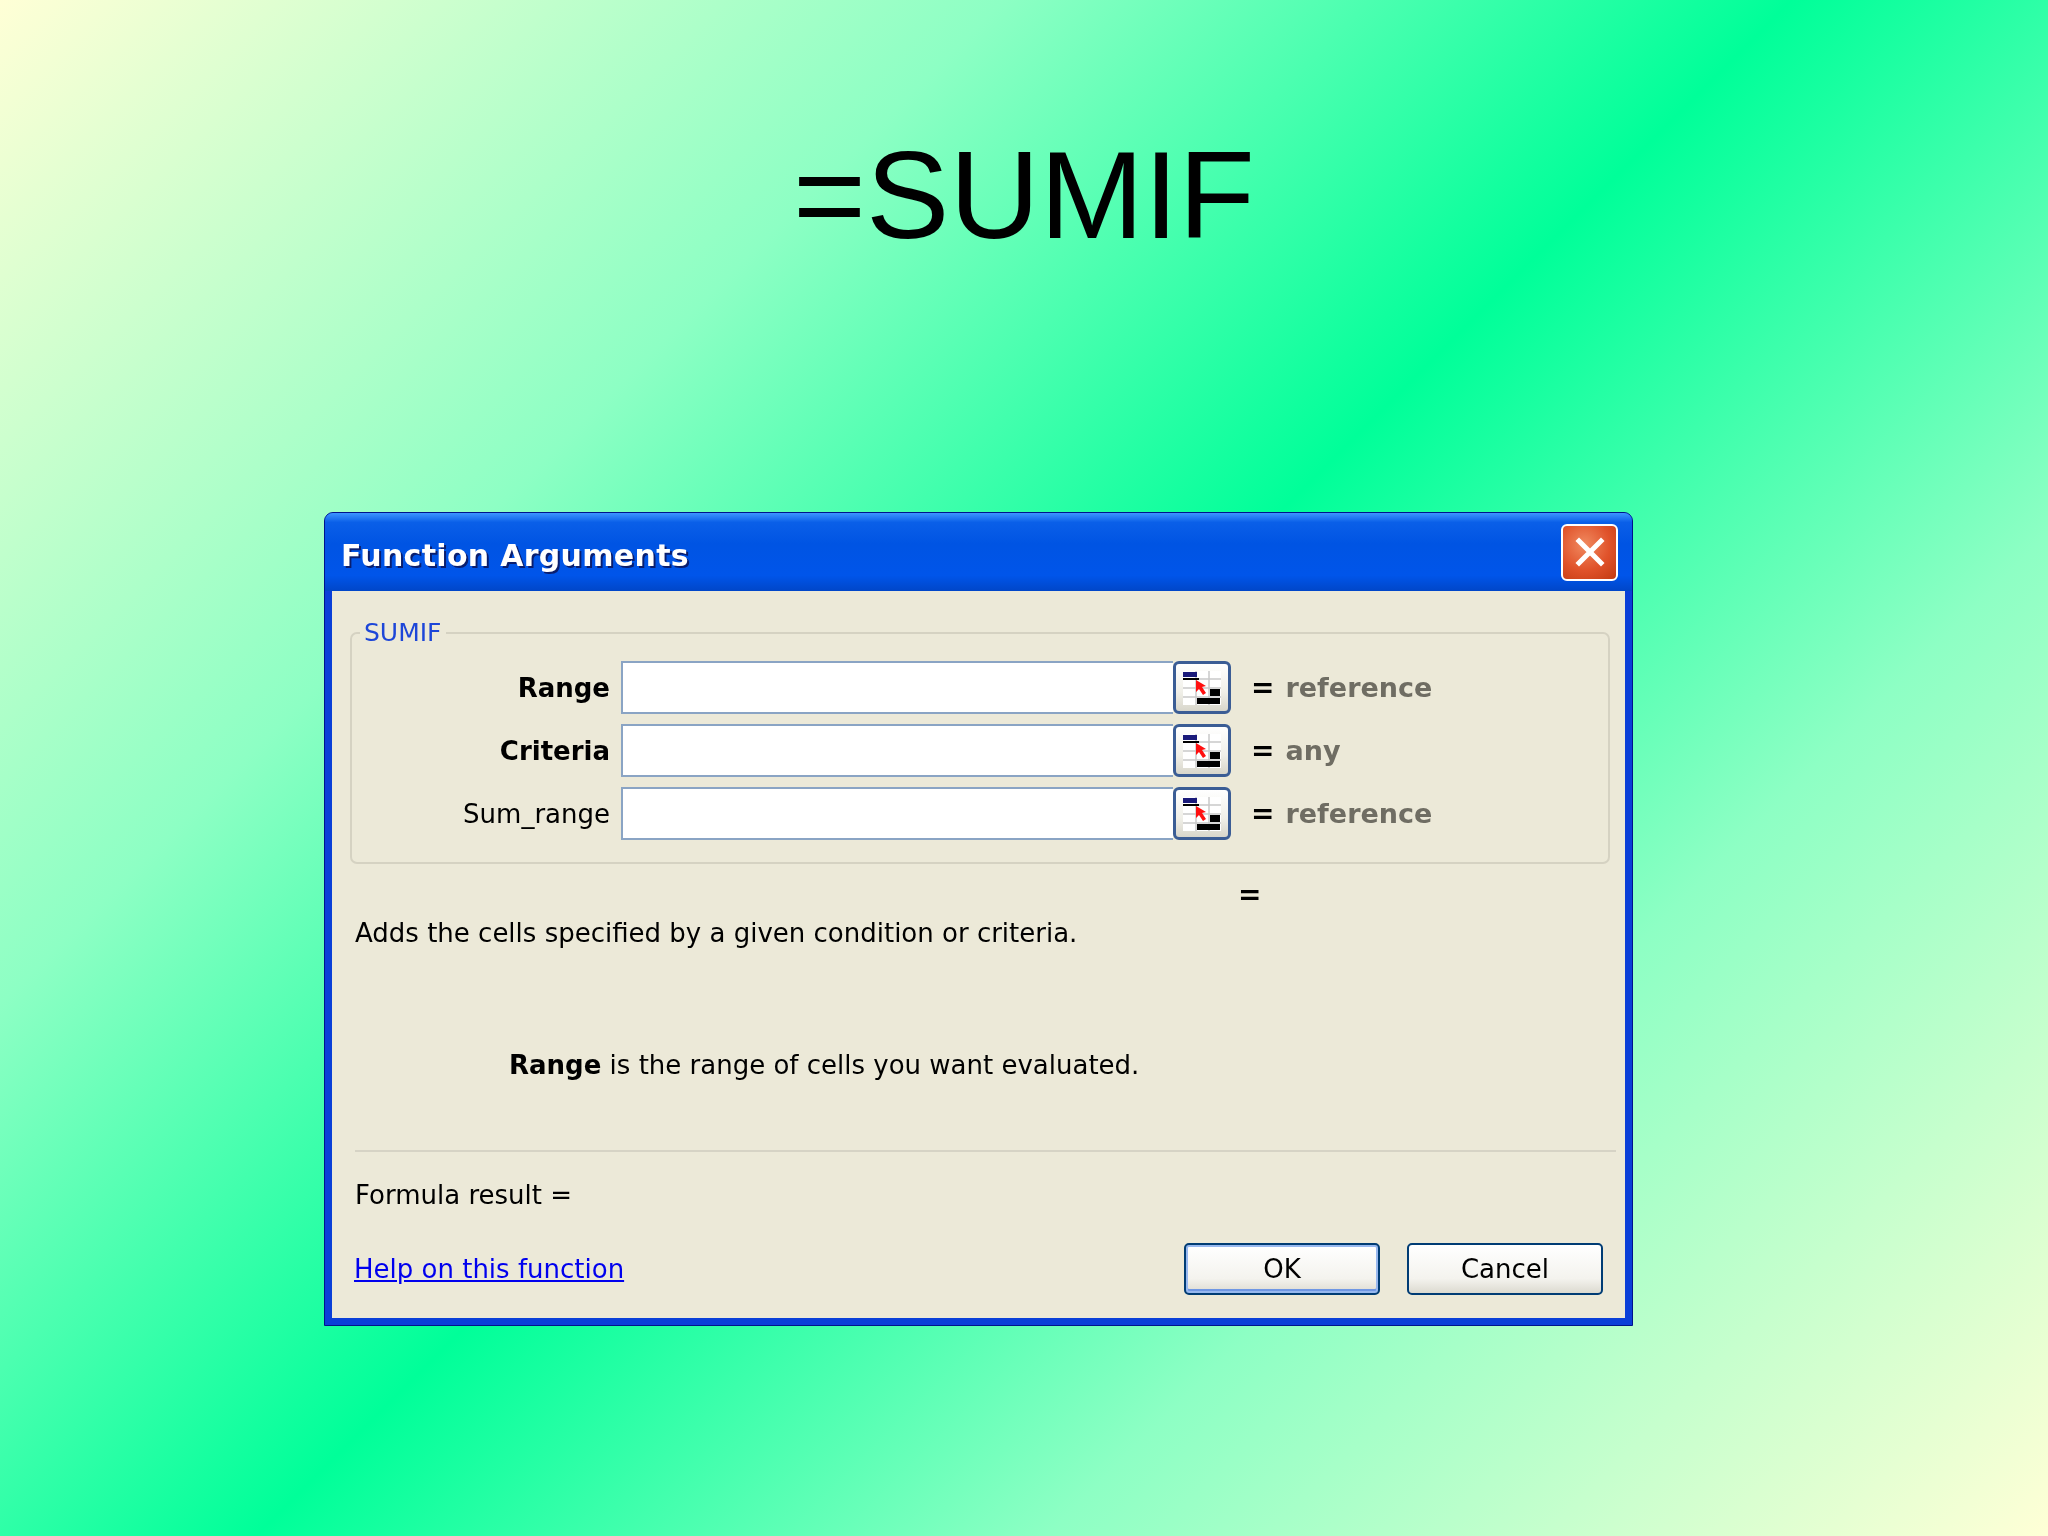 The image size is (2048, 1536). What do you see at coordinates (489, 1269) in the screenshot?
I see `help-link: Help on this function` at bounding box center [489, 1269].